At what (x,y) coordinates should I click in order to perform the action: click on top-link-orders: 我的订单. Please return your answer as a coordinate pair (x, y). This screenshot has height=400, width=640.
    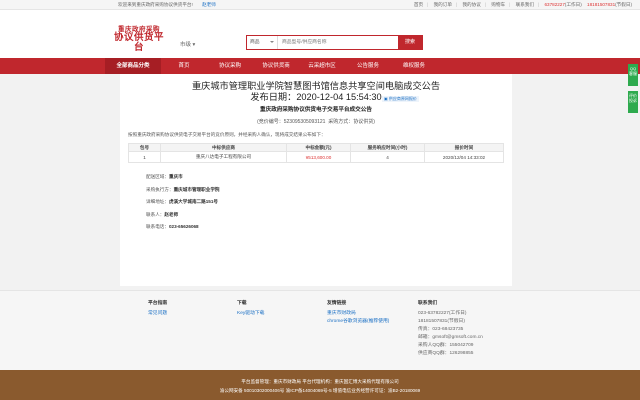
    Looking at the image, I should click on (443, 4).